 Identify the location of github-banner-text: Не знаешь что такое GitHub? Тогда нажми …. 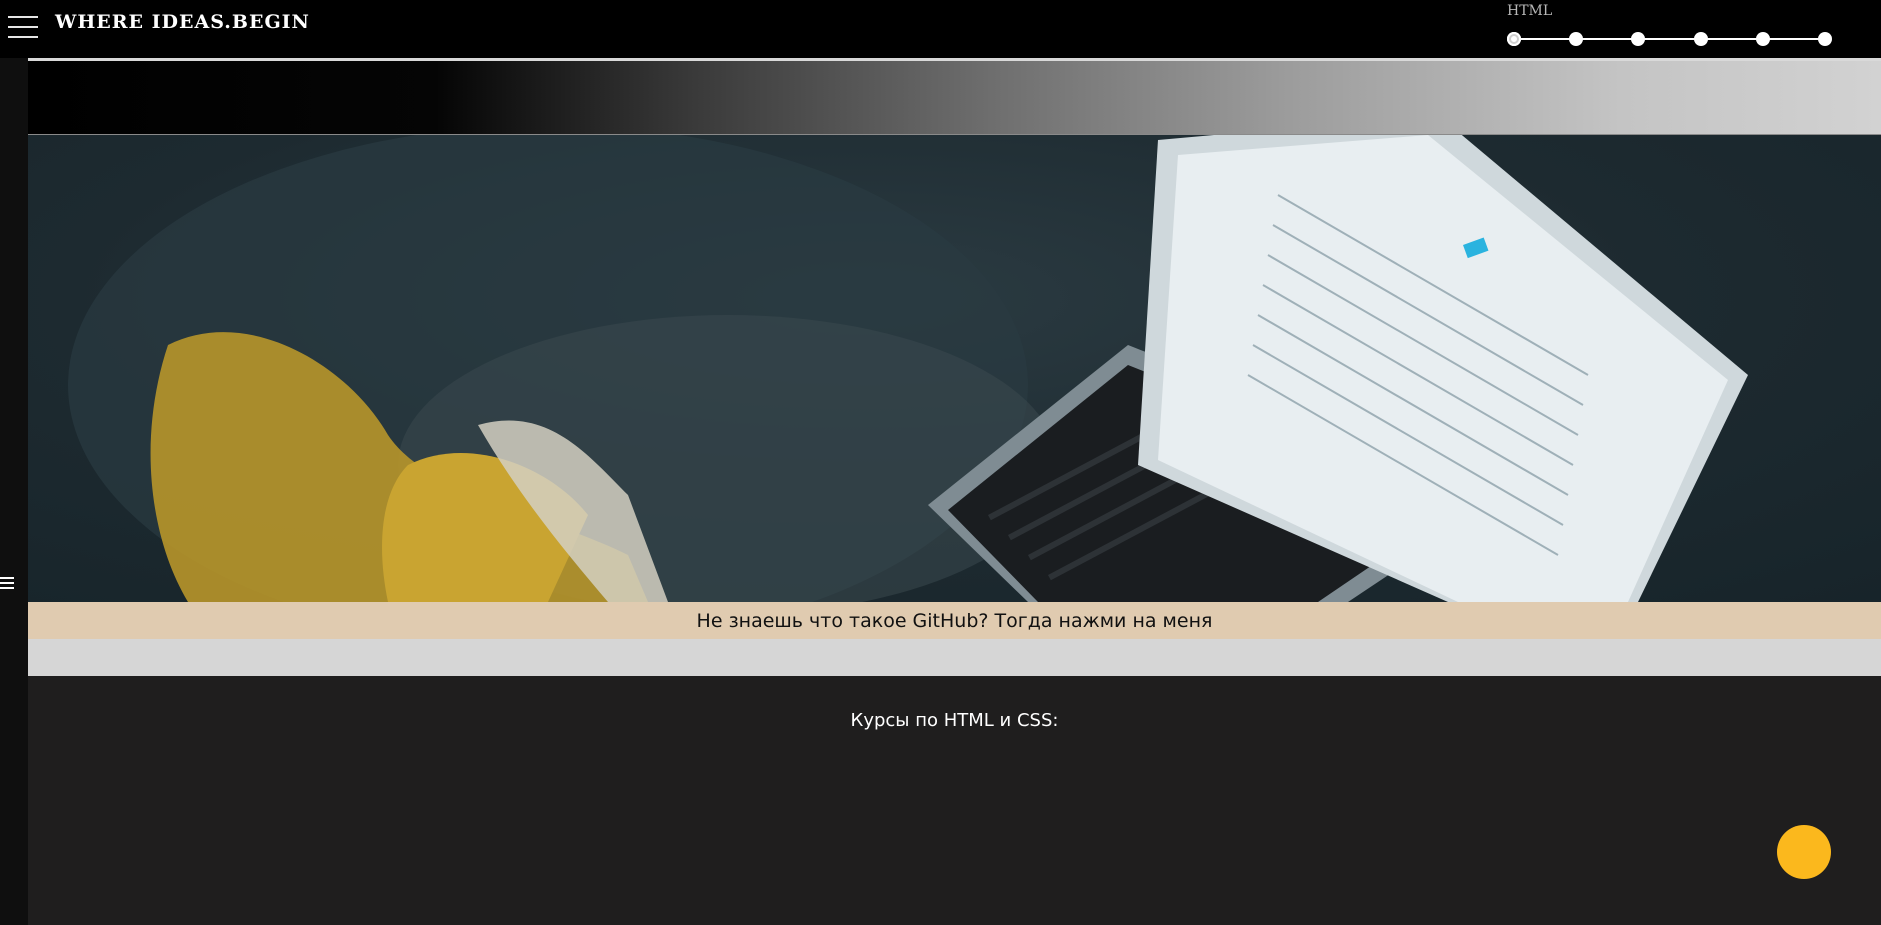
(954, 620).